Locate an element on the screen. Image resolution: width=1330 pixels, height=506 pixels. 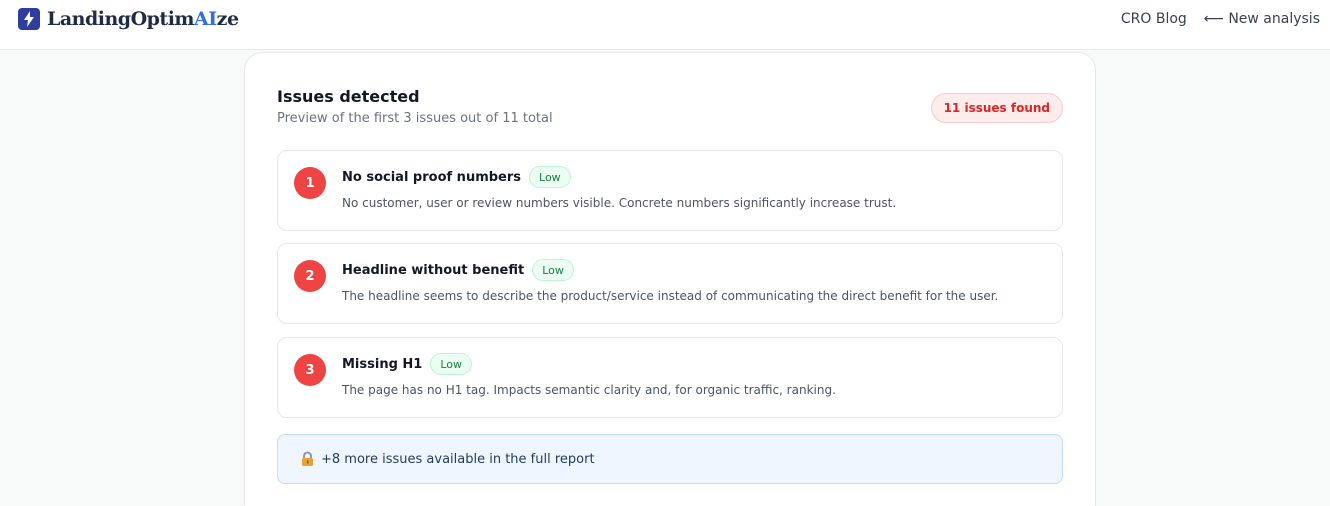
brand-name-ai: AI is located at coordinates (205, 19).